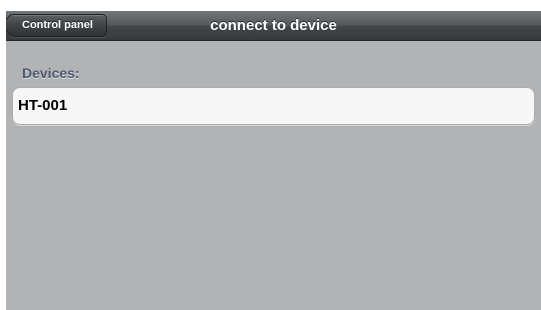  I want to click on page-title: connect to device, so click(273, 25).